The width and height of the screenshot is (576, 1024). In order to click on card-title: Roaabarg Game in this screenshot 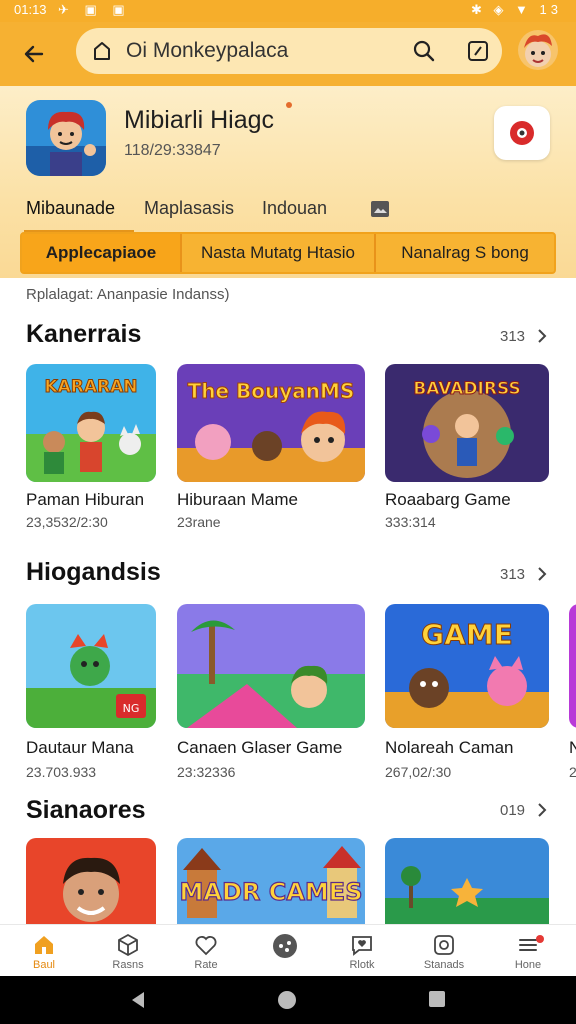, I will do `click(448, 499)`.